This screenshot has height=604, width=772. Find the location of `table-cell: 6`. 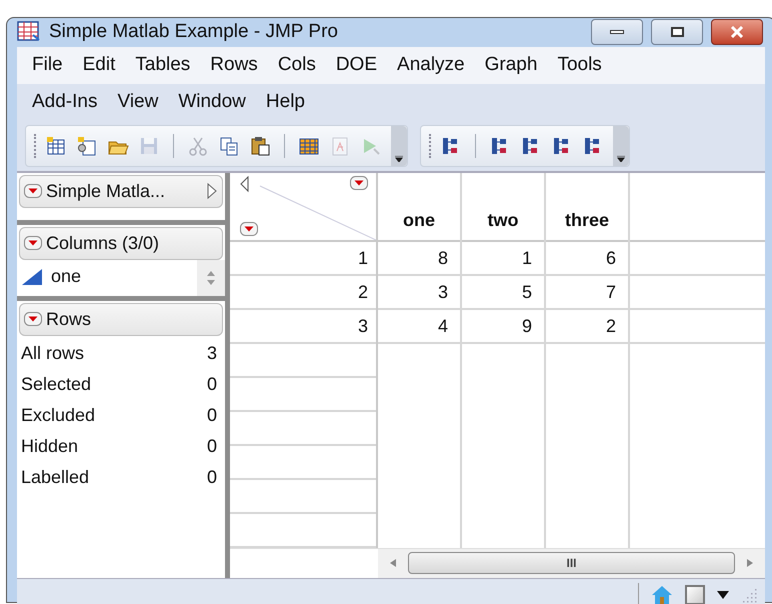

table-cell: 6 is located at coordinates (587, 259).